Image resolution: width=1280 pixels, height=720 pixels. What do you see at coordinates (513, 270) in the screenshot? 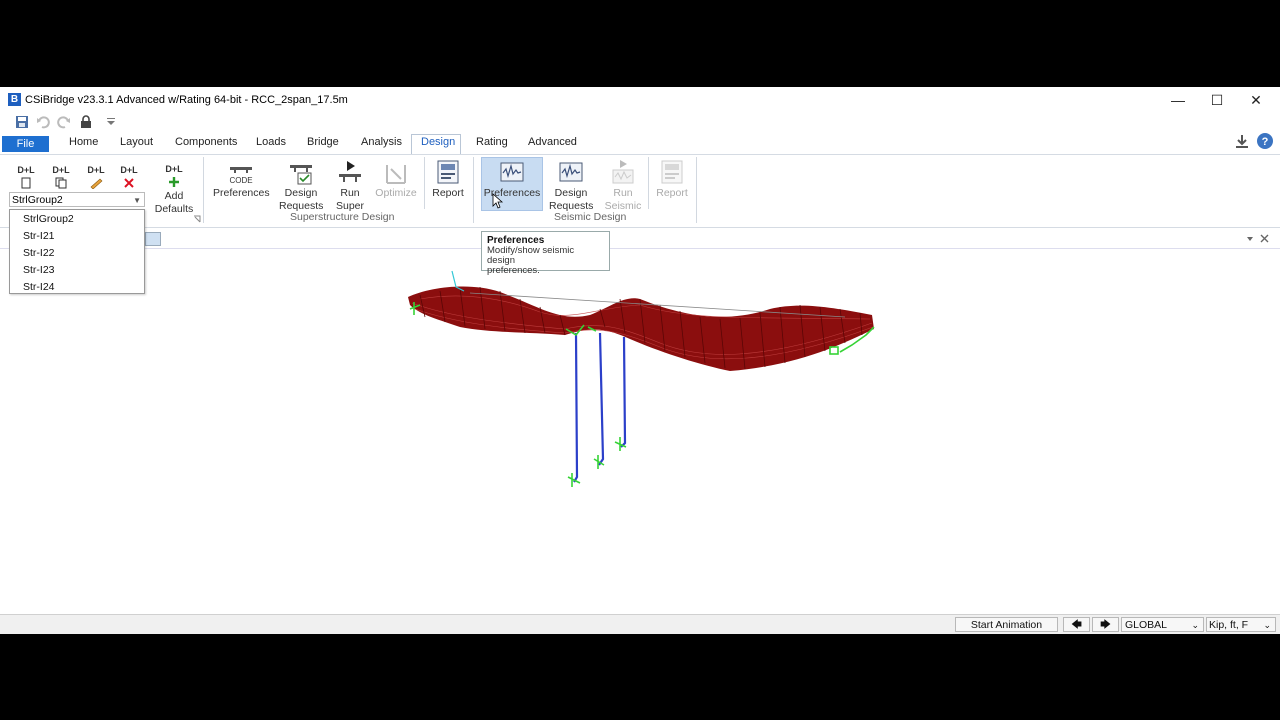
I see `tooltip-line-2: preferences.` at bounding box center [513, 270].